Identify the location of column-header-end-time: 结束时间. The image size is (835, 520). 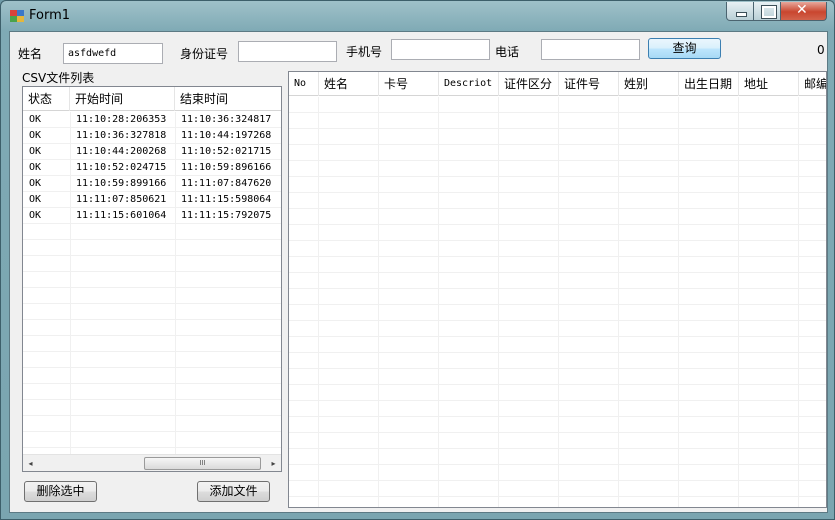
(228, 99).